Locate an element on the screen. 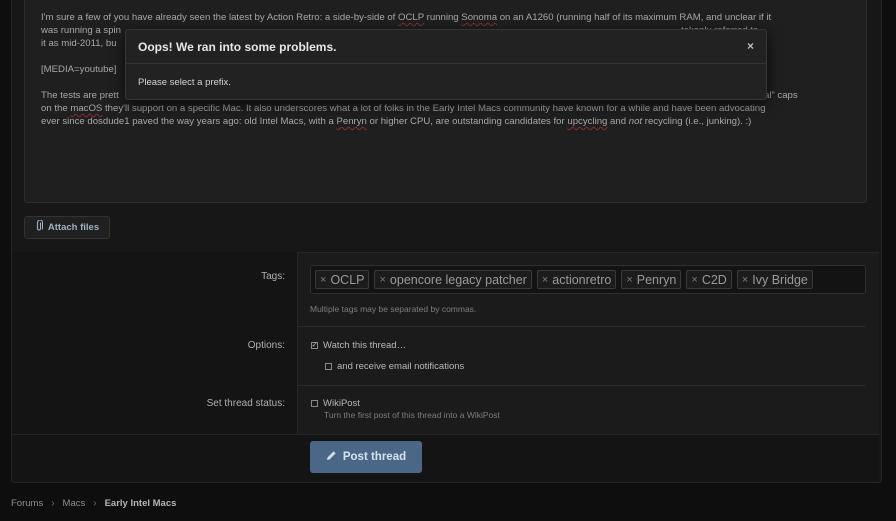 This screenshot has width=896, height=521. error-dialog-title: Oops! We ran into some problems. is located at coordinates (237, 46).